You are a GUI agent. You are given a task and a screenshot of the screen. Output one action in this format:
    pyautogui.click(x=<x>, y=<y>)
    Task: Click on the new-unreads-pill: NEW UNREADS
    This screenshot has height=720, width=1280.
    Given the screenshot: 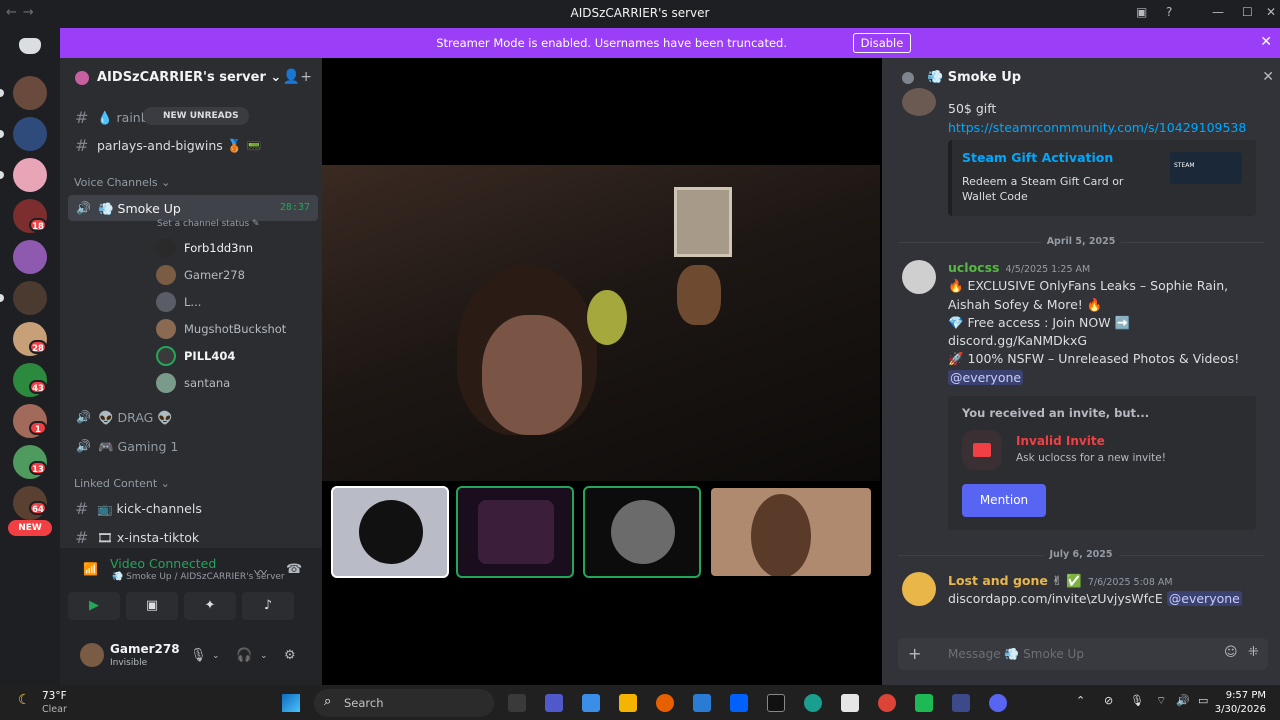 What is the action you would take?
    pyautogui.click(x=196, y=116)
    